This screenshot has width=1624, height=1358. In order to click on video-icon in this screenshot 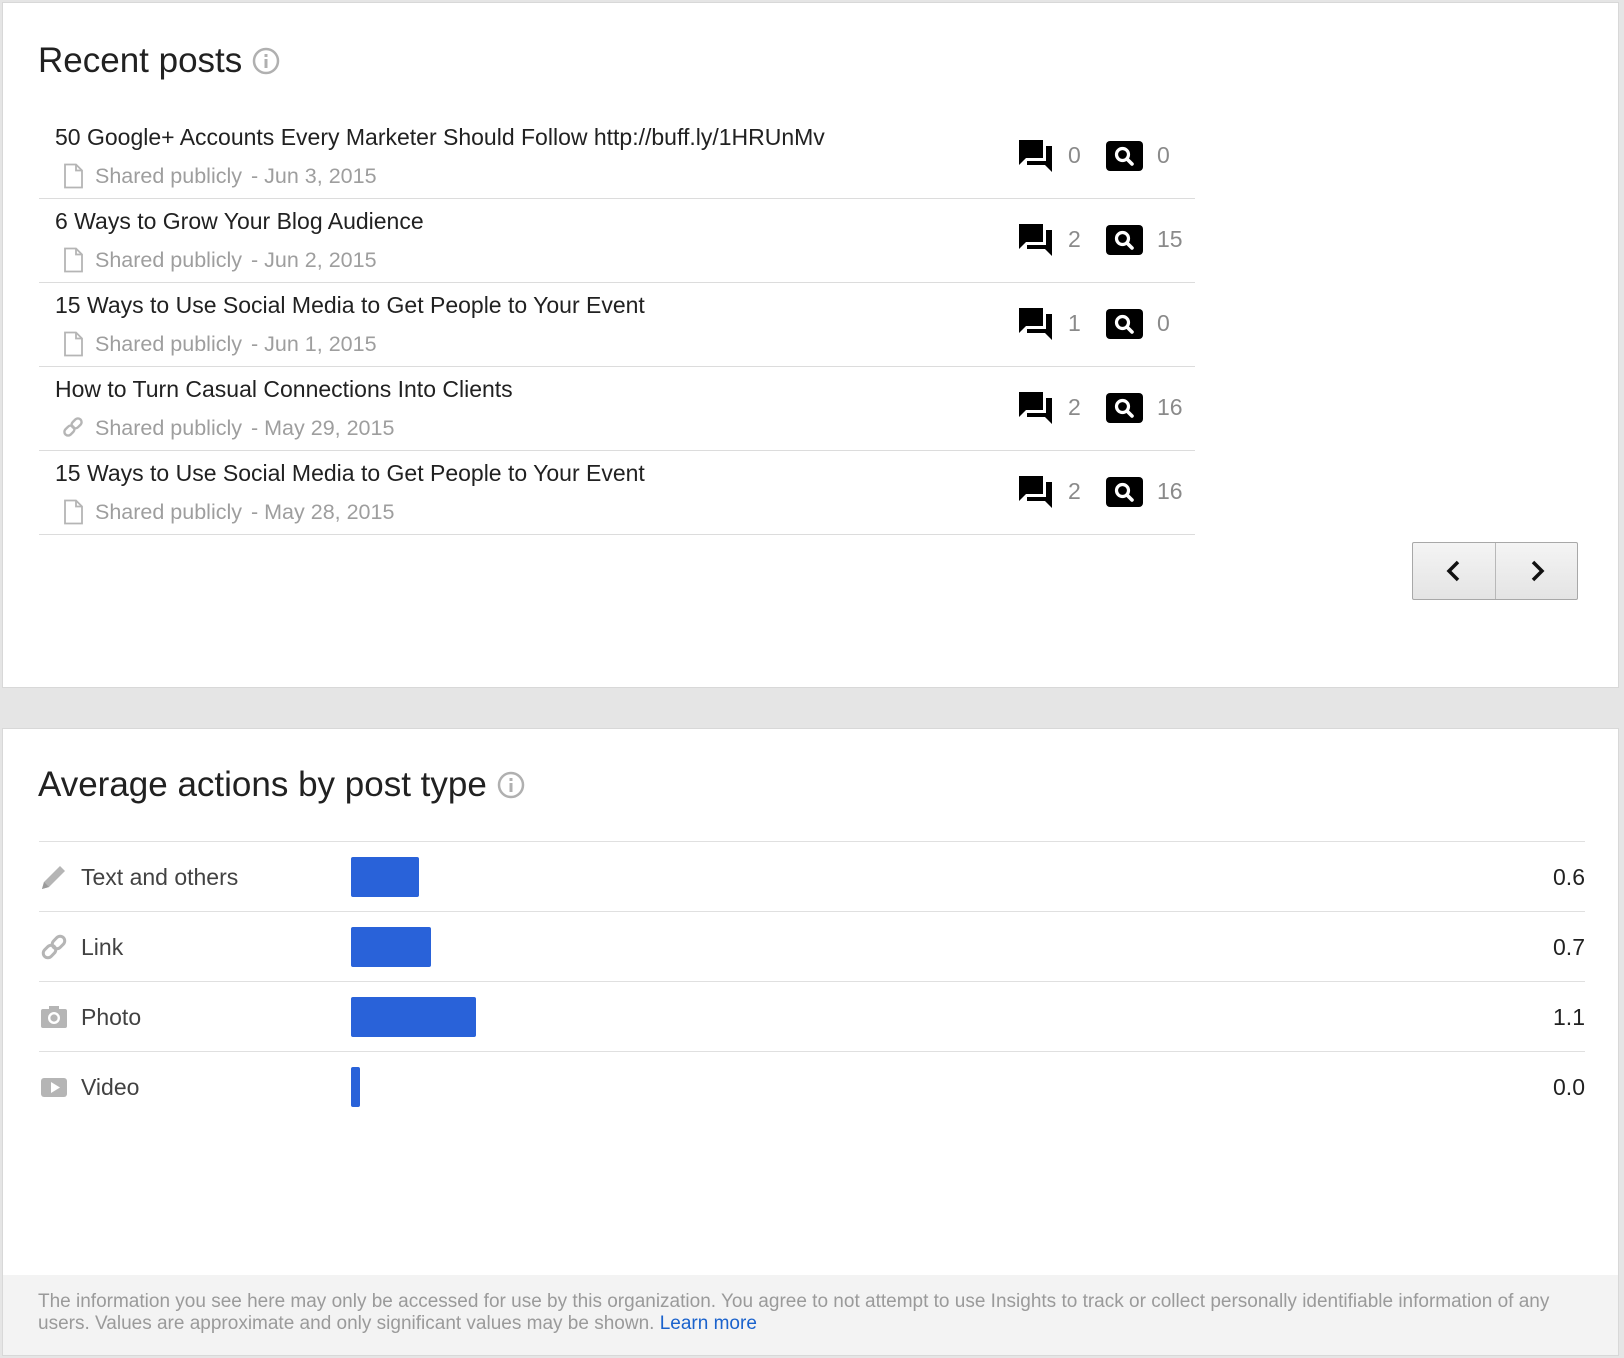, I will do `click(54, 1087)`.